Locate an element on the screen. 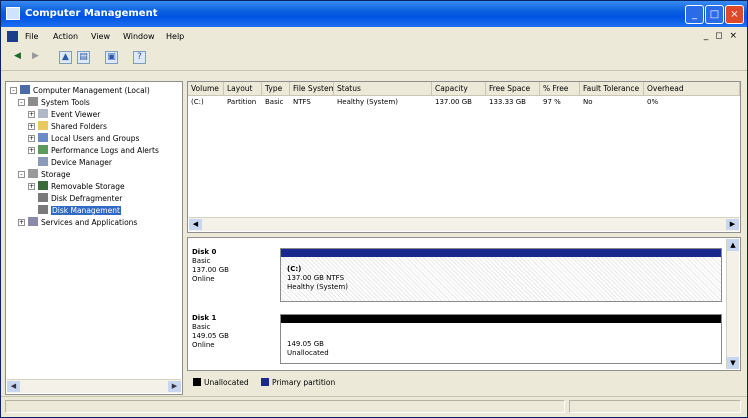 The height and width of the screenshot is (418, 748). minimize-button: _ is located at coordinates (694, 14).